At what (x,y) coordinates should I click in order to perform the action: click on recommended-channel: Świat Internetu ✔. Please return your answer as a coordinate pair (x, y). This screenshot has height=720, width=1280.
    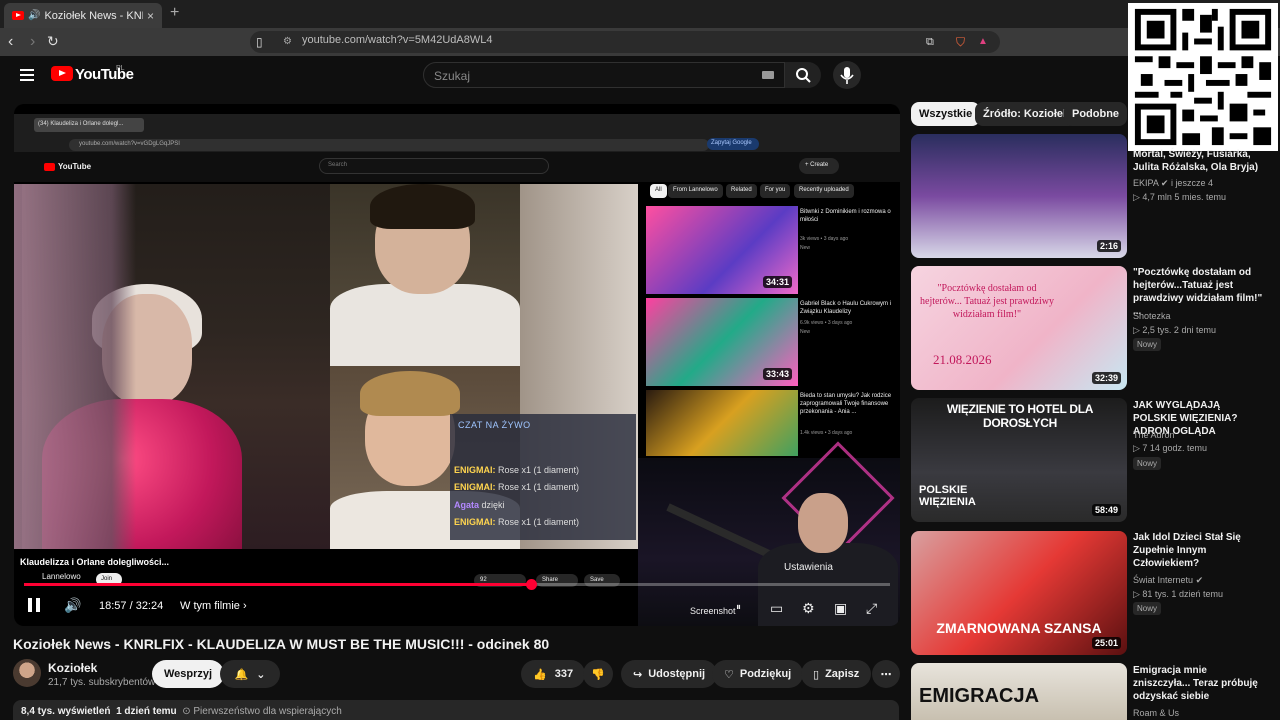
    Looking at the image, I should click on (1168, 580).